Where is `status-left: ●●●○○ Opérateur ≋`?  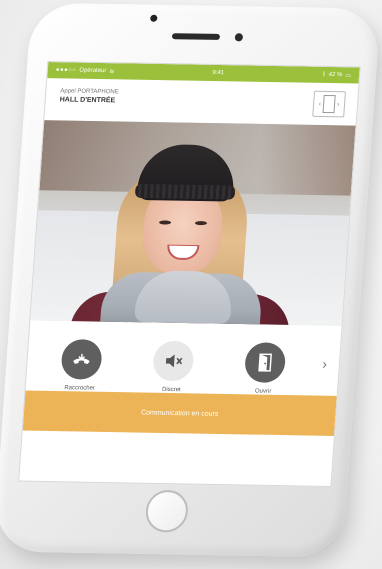 status-left: ●●●○○ Opérateur ≋ is located at coordinates (85, 71).